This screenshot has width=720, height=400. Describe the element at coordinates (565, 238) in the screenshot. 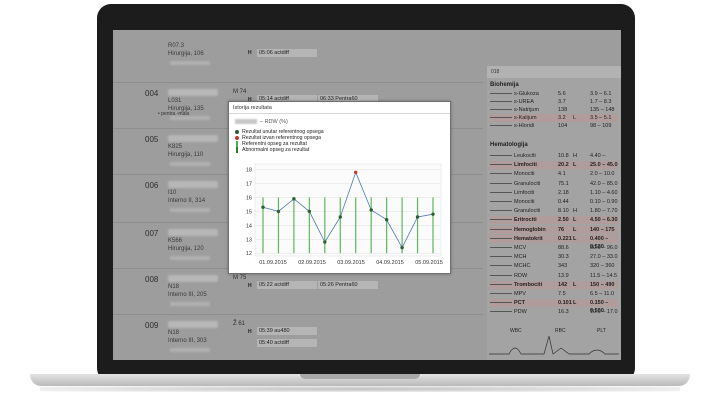

I see `lab-value: 0.221` at that location.